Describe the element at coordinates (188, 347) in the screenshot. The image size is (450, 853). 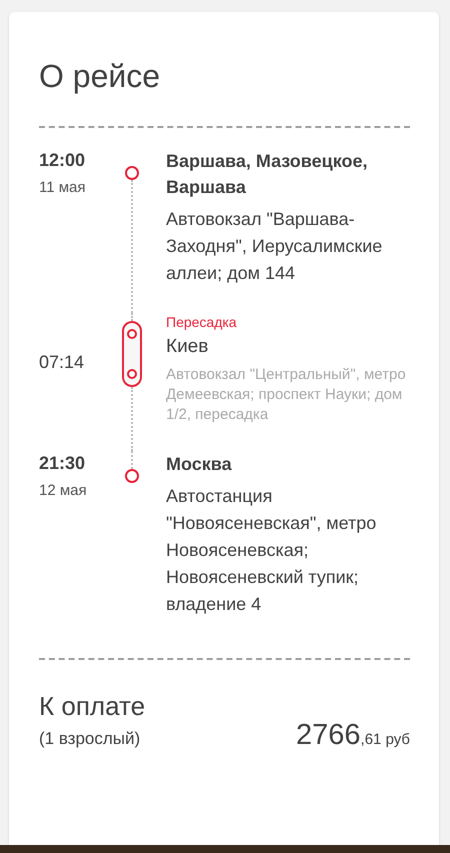
I see `city-name: Киев` at that location.